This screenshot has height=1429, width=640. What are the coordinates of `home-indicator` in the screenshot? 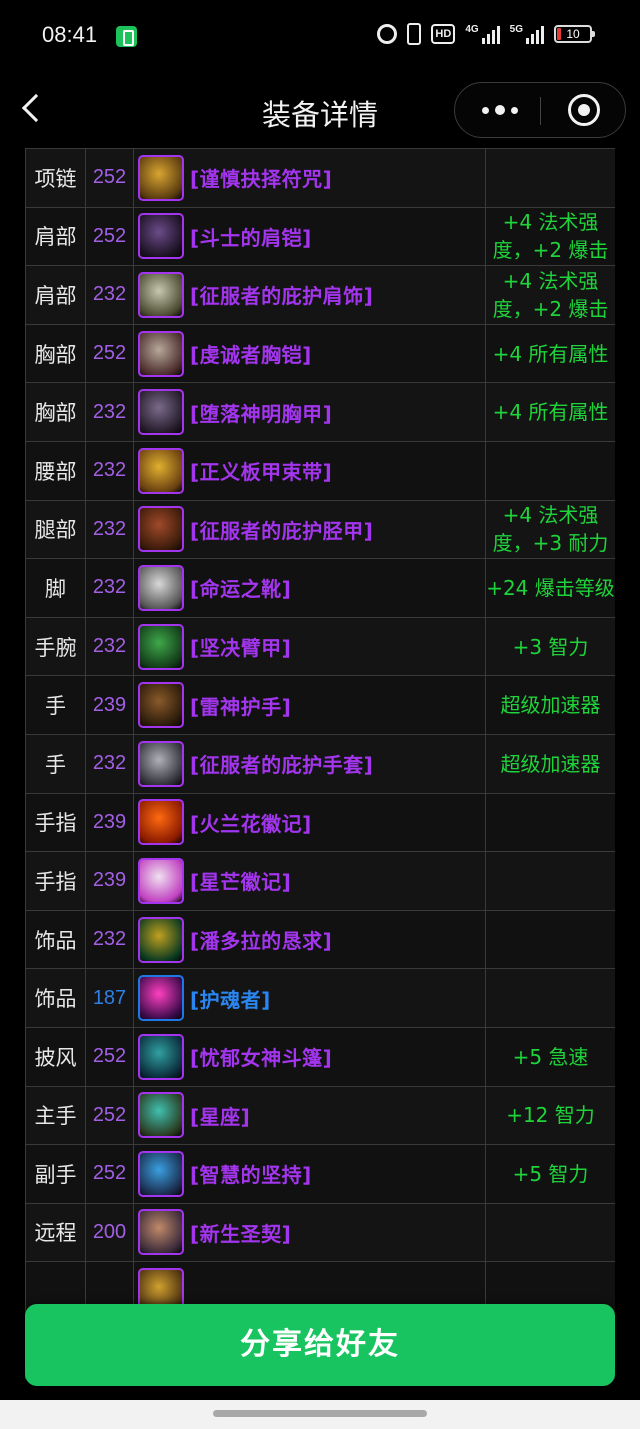 It's located at (320, 1413).